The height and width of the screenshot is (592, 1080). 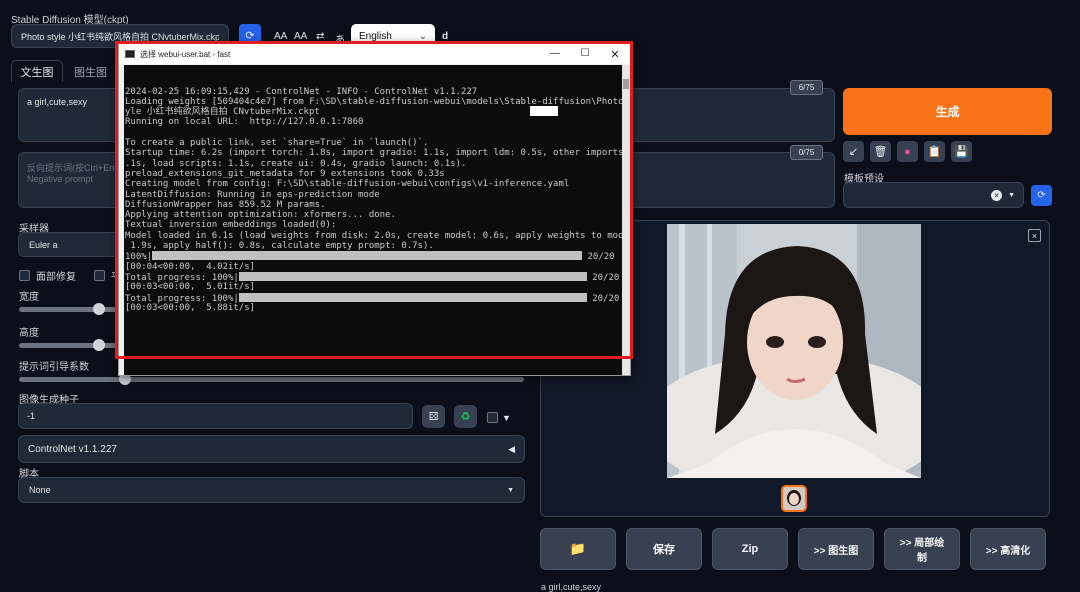 What do you see at coordinates (56, 277) in the screenshot?
I see `face-restore-label: 面部修复` at bounding box center [56, 277].